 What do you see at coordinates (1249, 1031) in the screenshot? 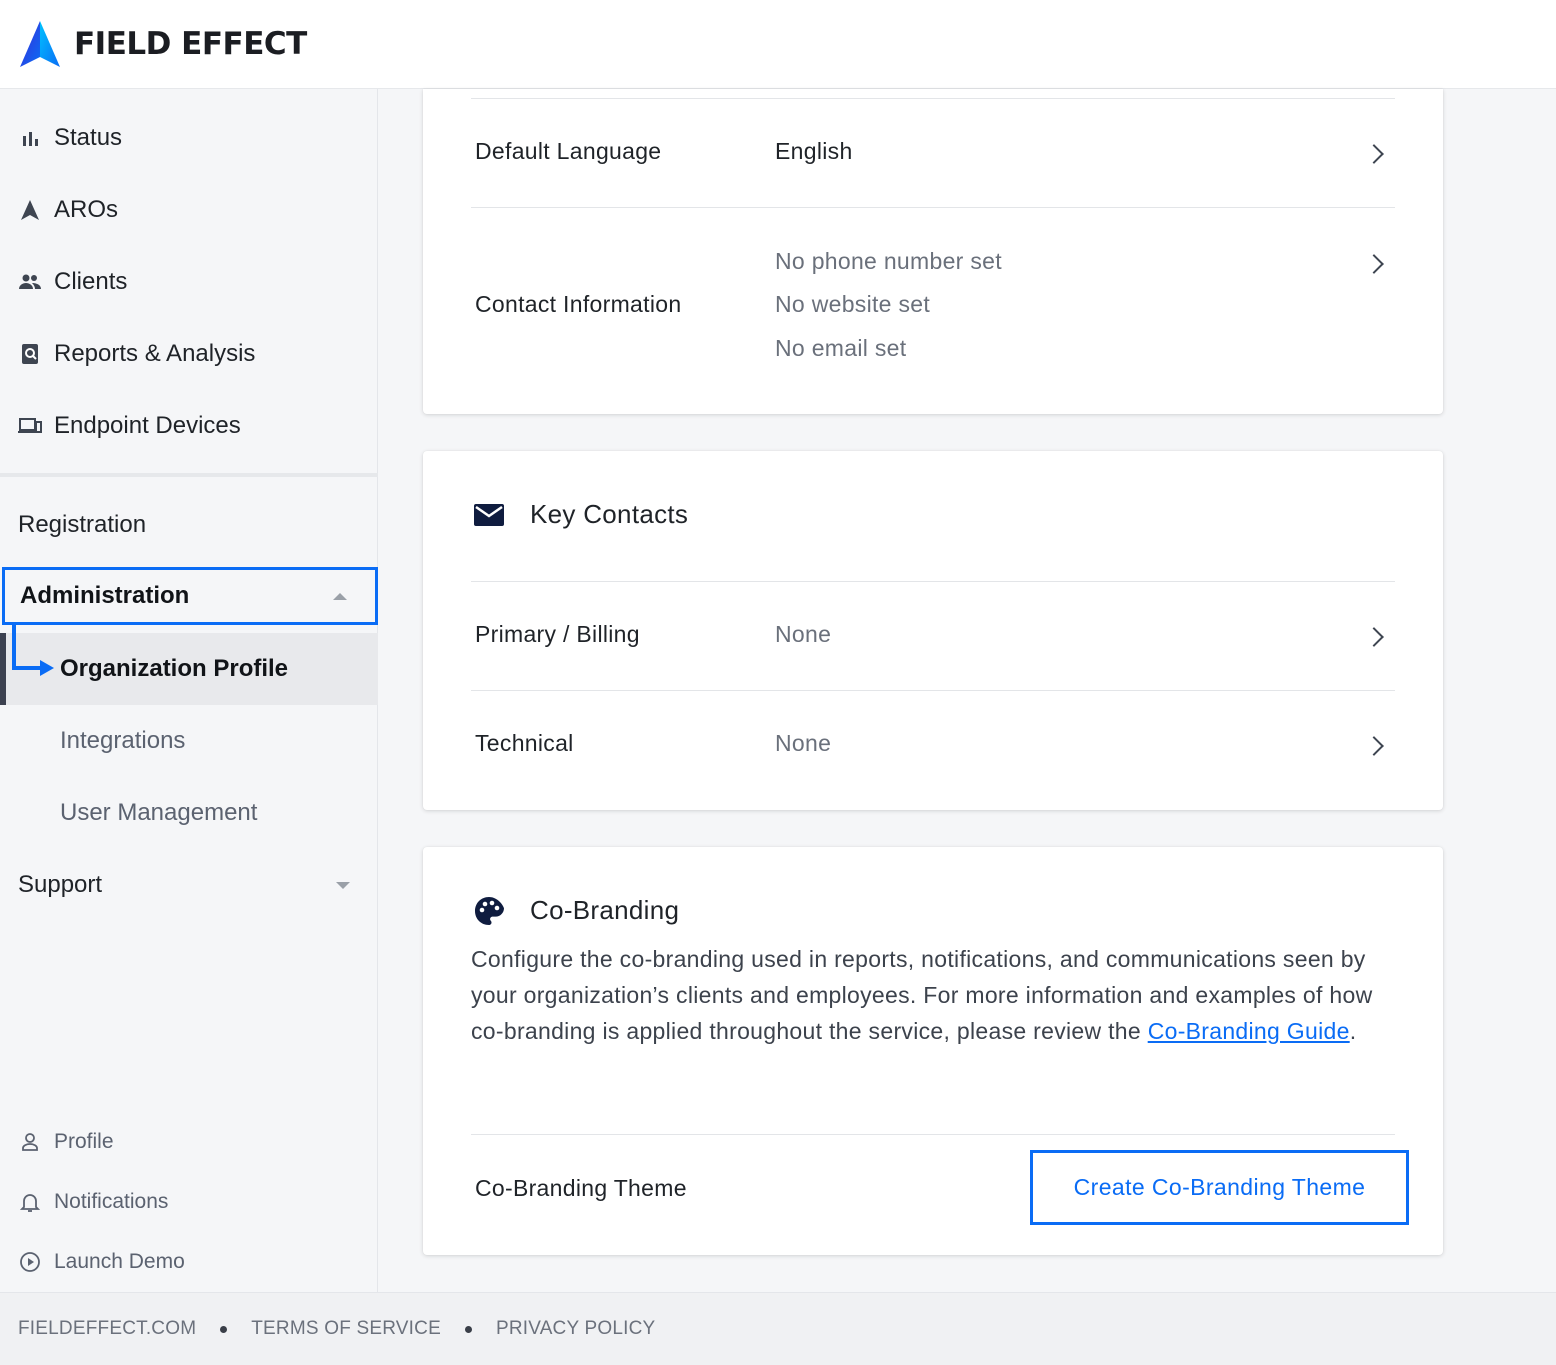
I see `co-branding-guide-link: Co-Branding Guide` at bounding box center [1249, 1031].